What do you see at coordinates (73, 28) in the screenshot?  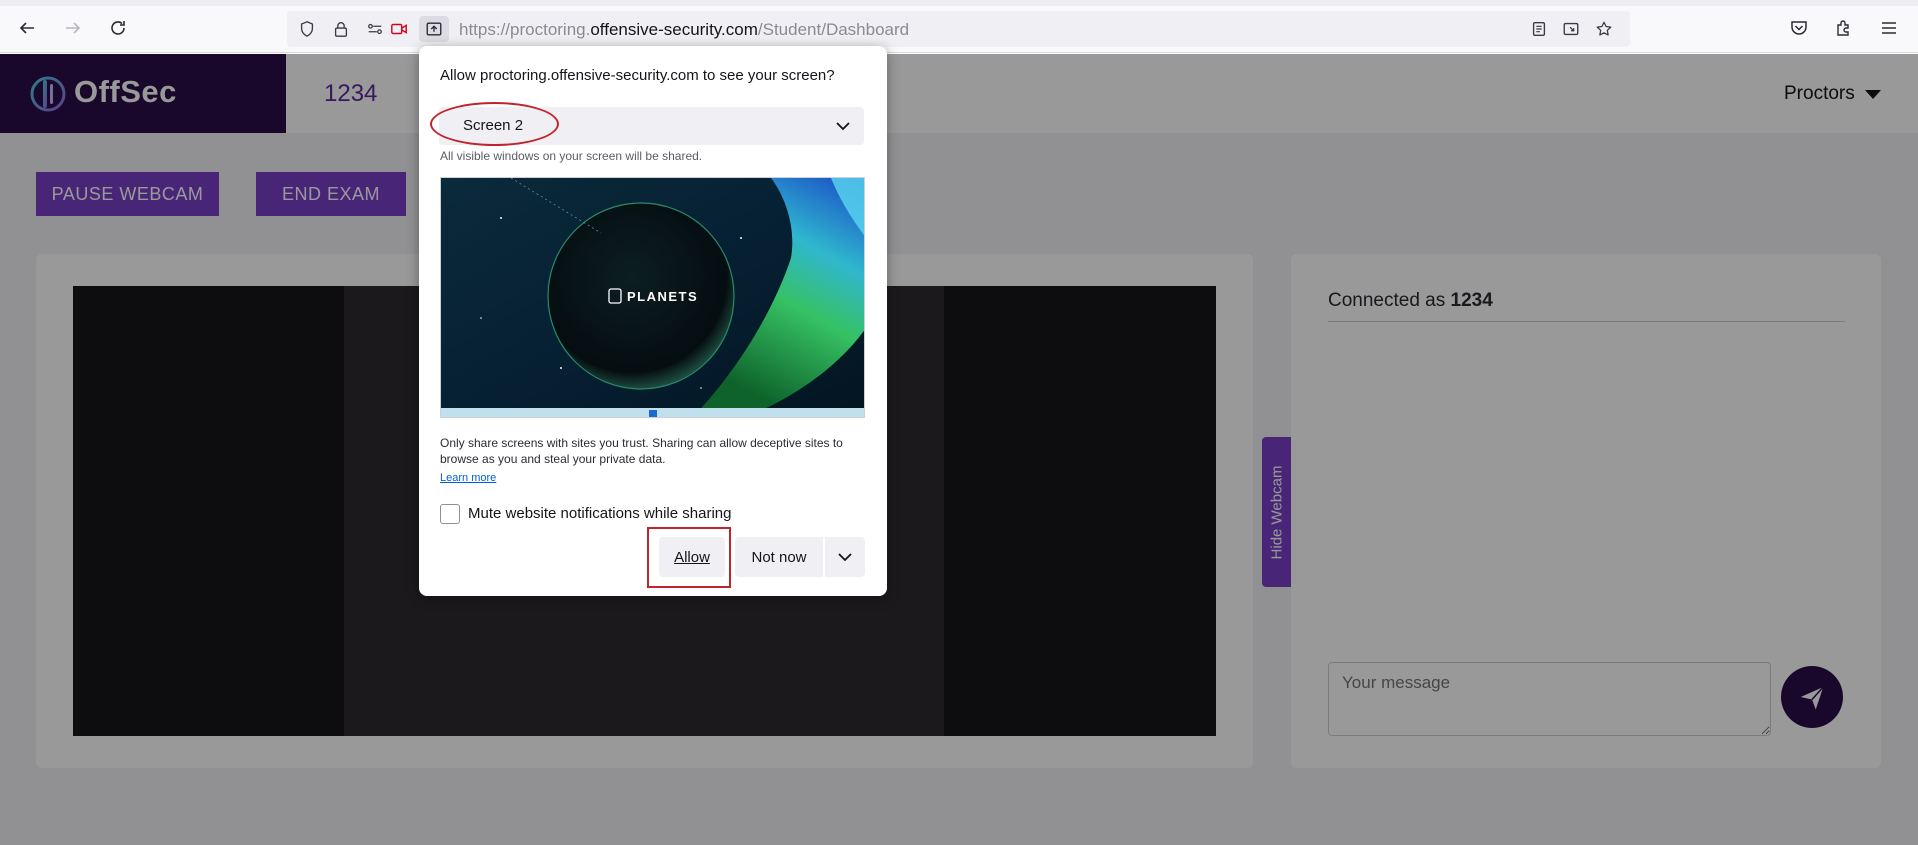 I see `forward-icon` at bounding box center [73, 28].